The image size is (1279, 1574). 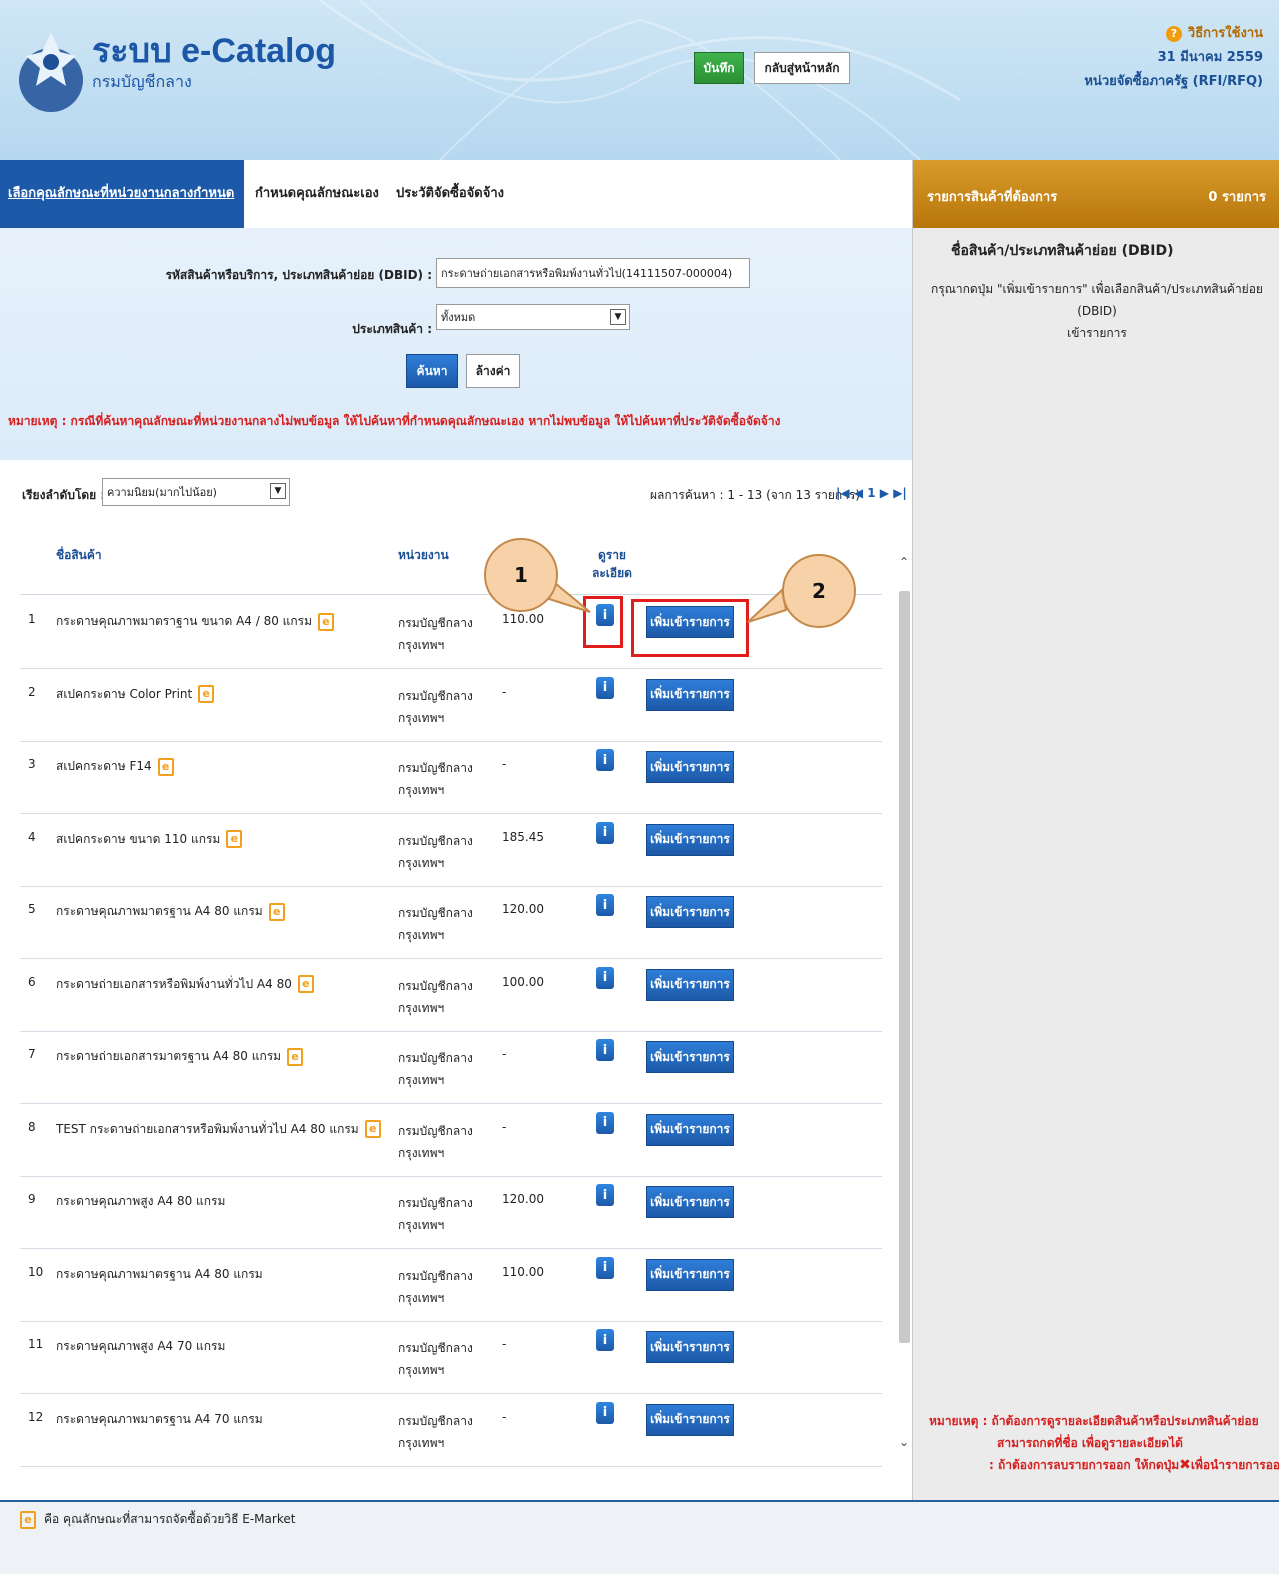 I want to click on scroll-down-icon: ⌄, so click(x=904, y=1443).